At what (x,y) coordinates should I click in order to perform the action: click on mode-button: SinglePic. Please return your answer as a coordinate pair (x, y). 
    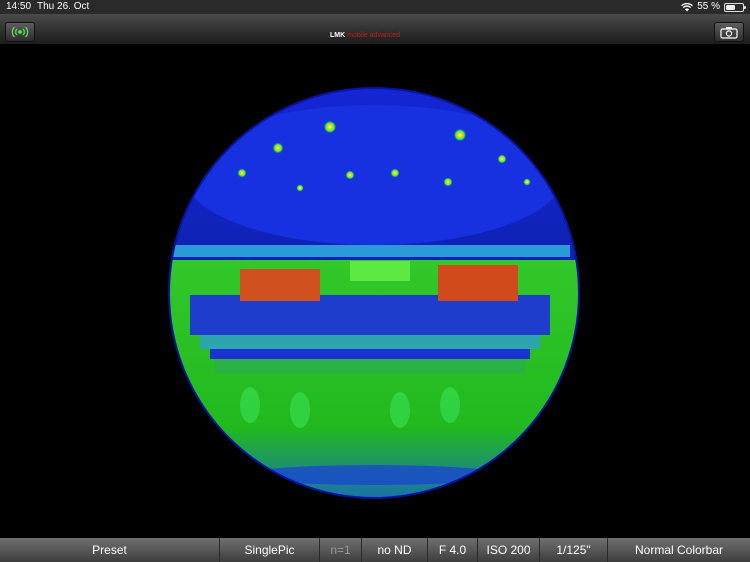
    Looking at the image, I should click on (270, 550).